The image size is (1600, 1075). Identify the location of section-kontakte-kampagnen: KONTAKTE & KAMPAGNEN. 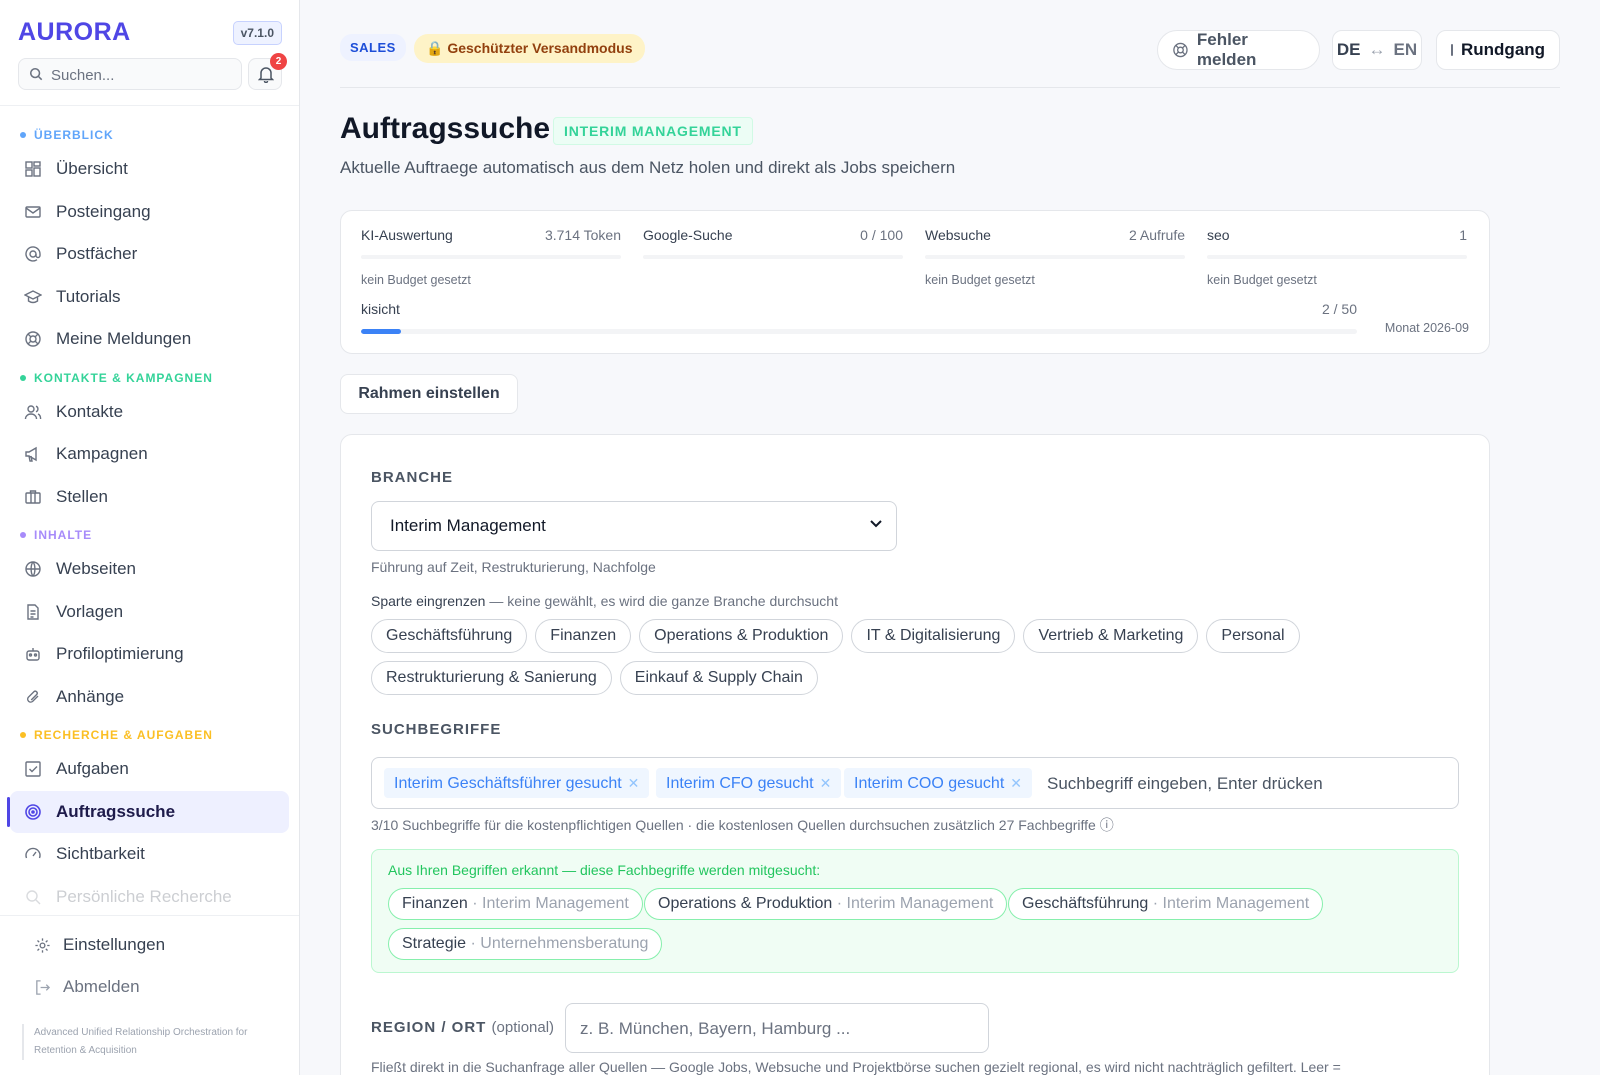
(149, 378).